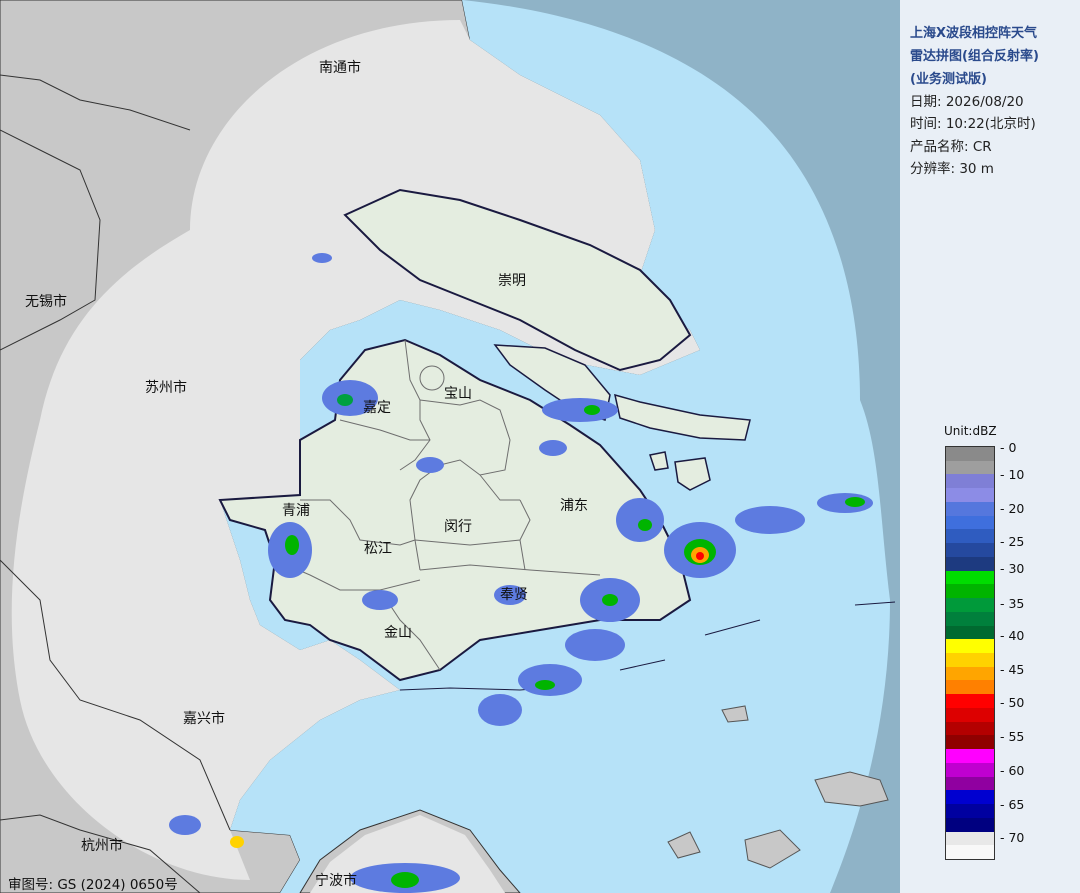  What do you see at coordinates (340, 68) in the screenshot?
I see `label-nantong: 南通市` at bounding box center [340, 68].